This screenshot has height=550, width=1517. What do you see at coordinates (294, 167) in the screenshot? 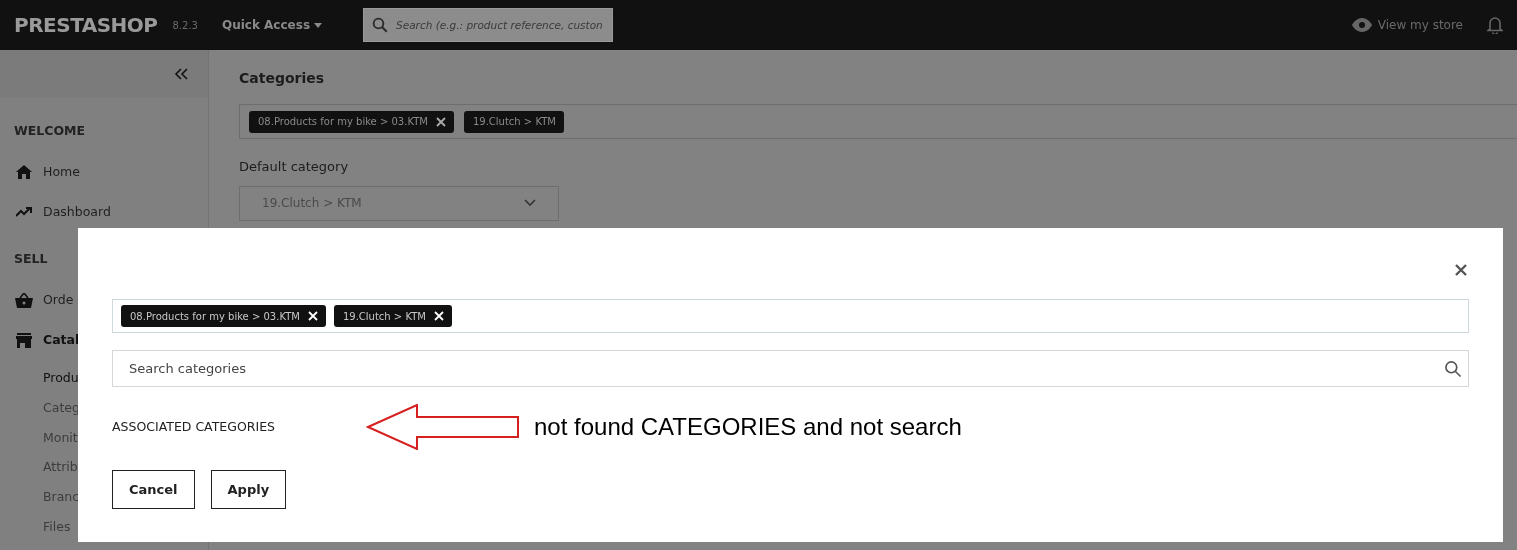
I see `field-label: Default category` at bounding box center [294, 167].